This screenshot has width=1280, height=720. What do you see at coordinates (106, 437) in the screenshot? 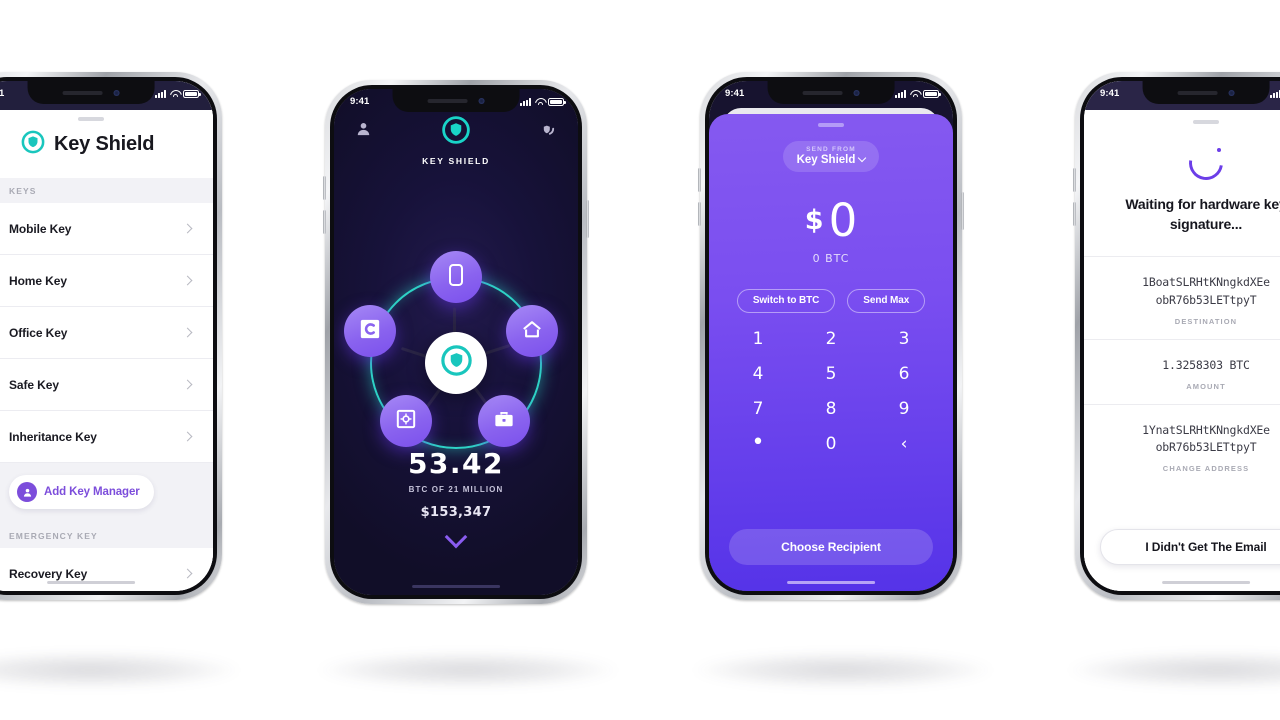
I see `list-item: Inheritance Key` at bounding box center [106, 437].